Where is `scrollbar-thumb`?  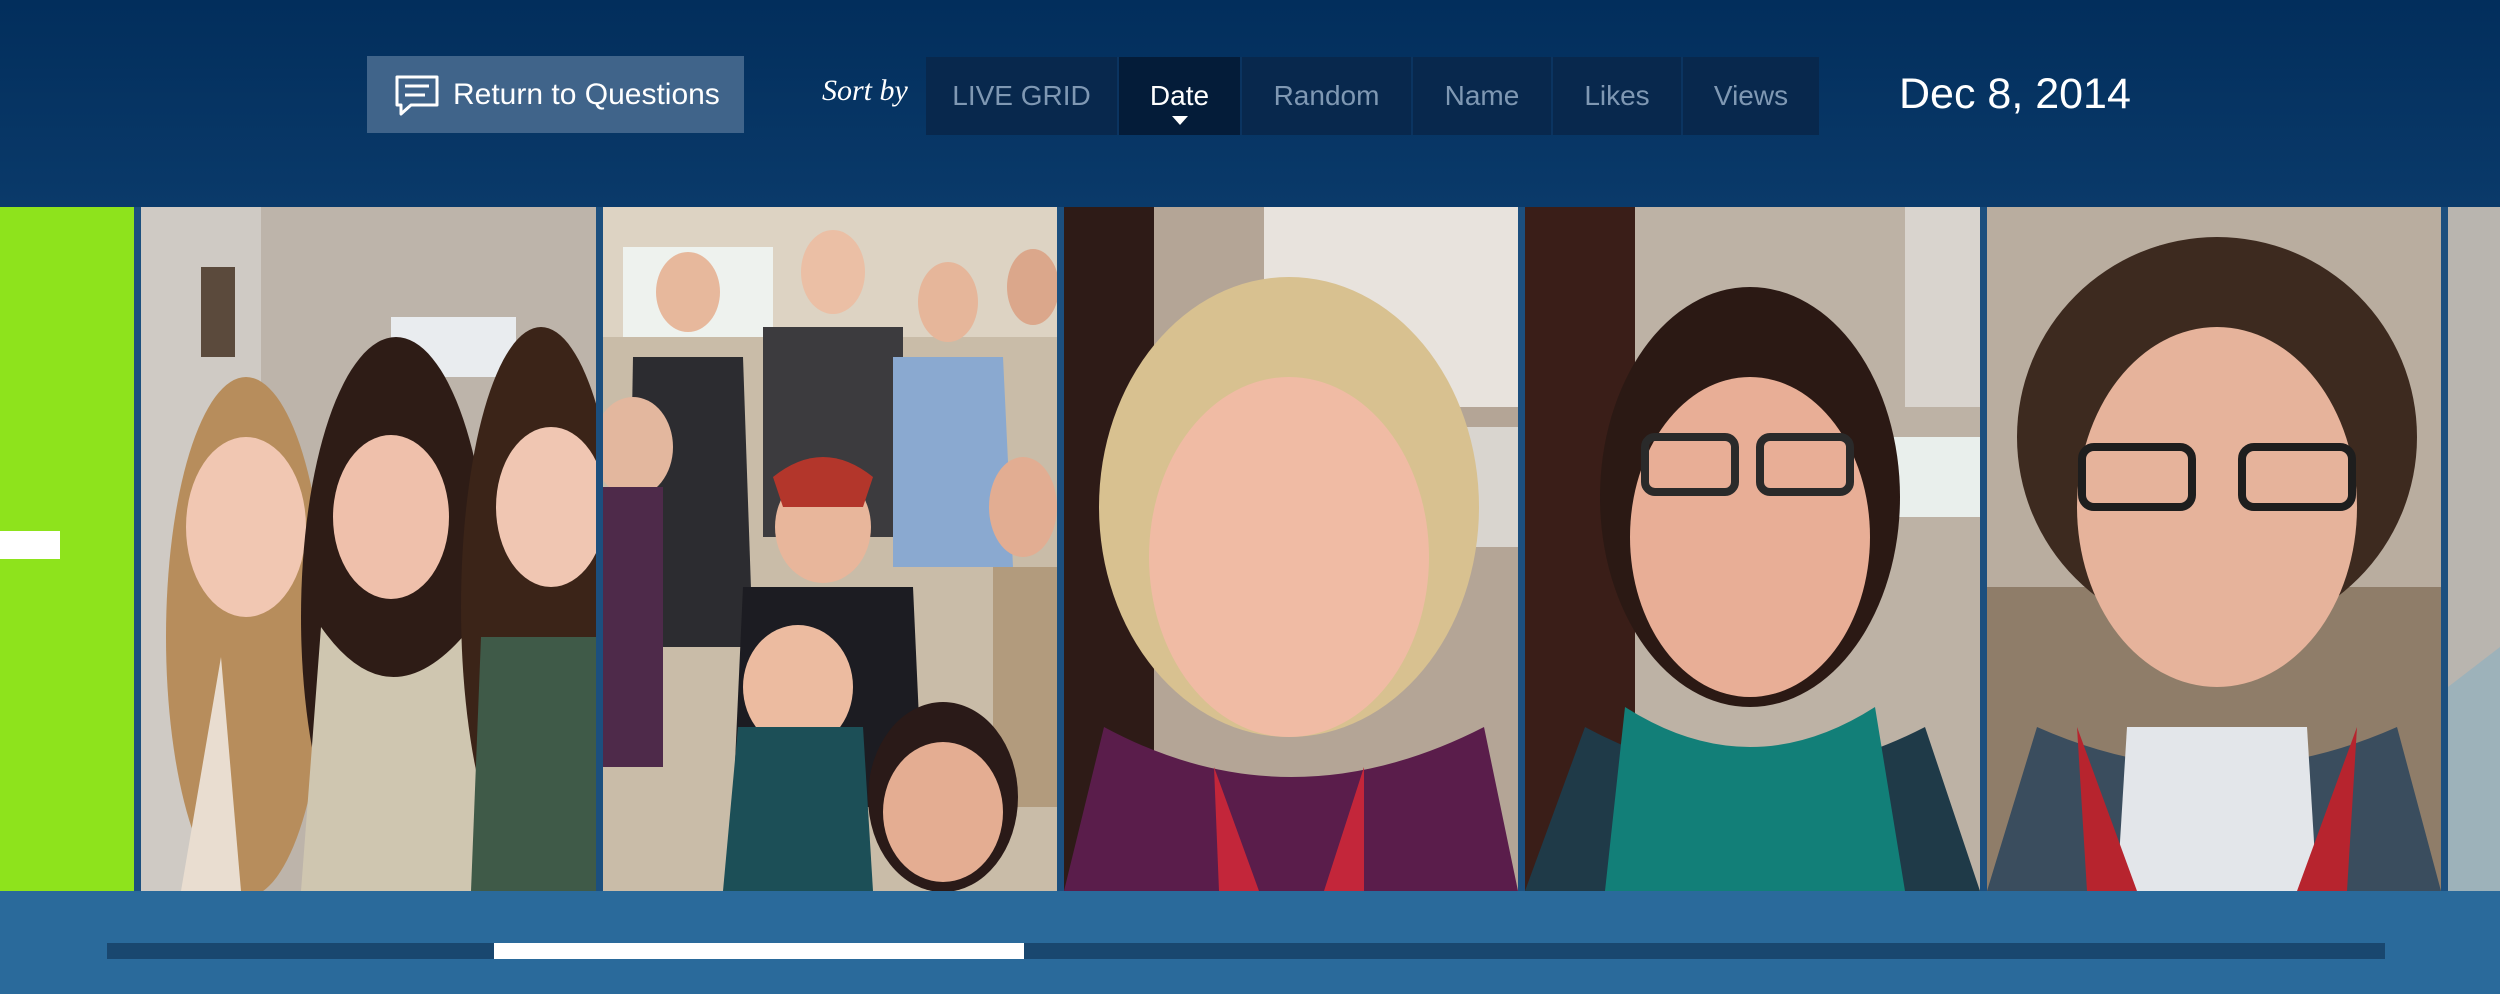 scrollbar-thumb is located at coordinates (759, 951).